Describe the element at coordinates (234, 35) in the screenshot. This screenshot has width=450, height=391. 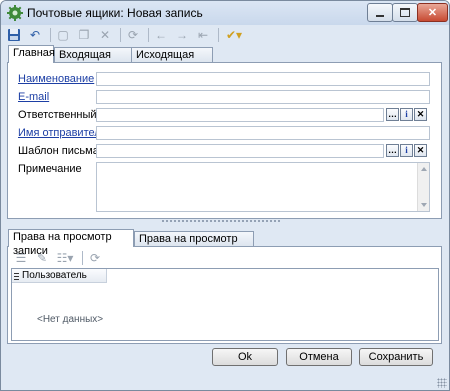
I see `check-icon: ✔▾` at that location.